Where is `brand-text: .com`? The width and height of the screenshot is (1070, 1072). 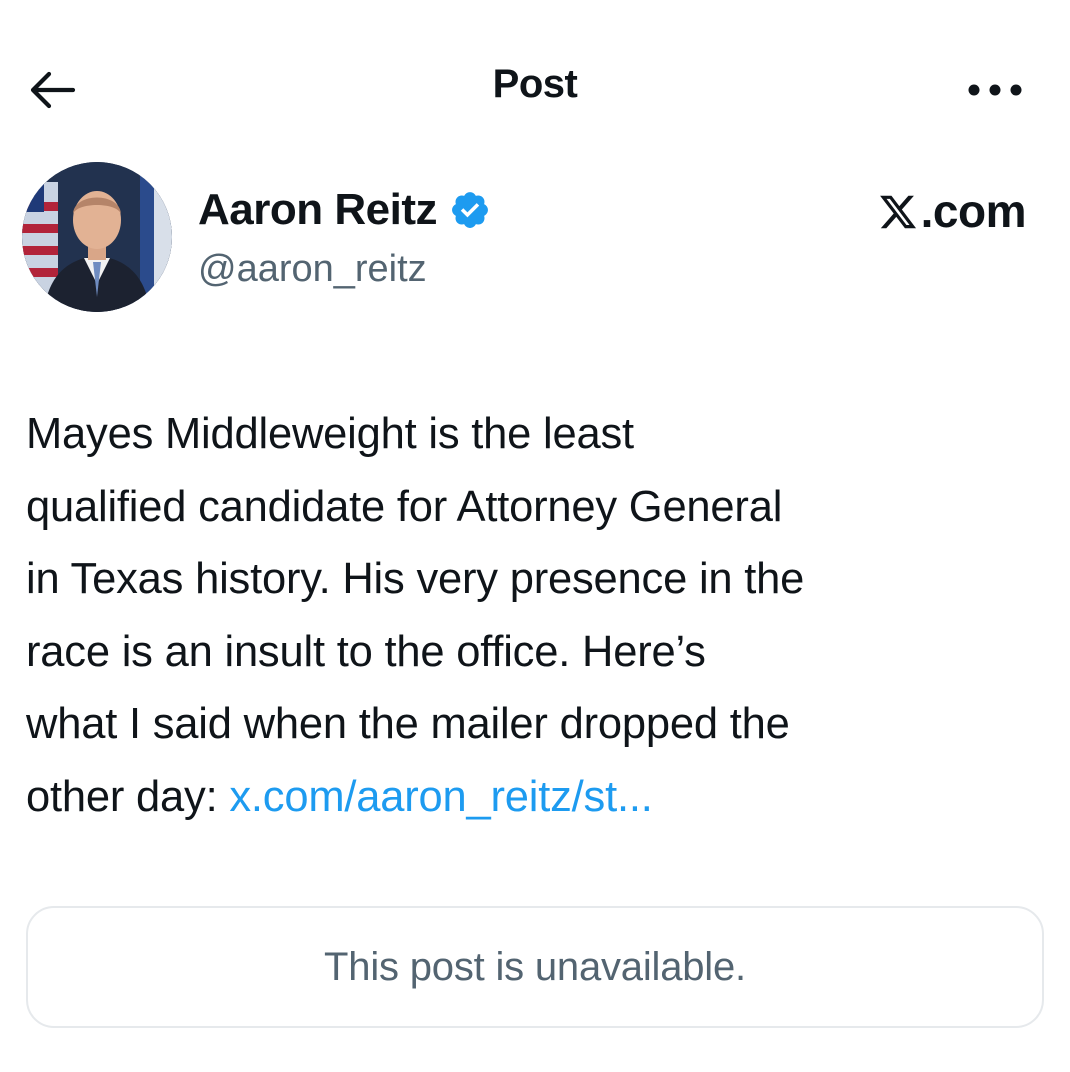 brand-text: .com is located at coordinates (973, 211).